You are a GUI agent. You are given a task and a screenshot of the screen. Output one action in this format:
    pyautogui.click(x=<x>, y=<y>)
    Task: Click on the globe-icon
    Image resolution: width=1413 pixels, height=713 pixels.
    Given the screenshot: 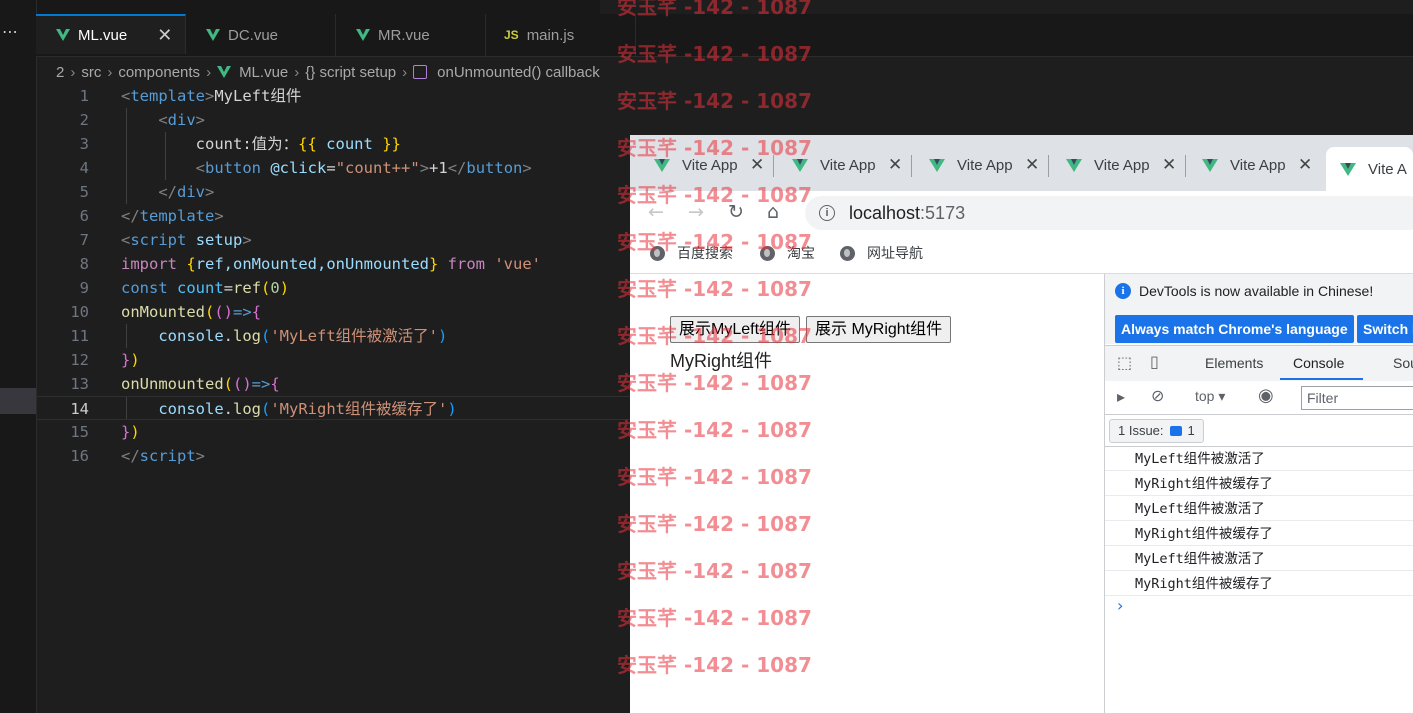 What is the action you would take?
    pyautogui.click(x=847, y=253)
    